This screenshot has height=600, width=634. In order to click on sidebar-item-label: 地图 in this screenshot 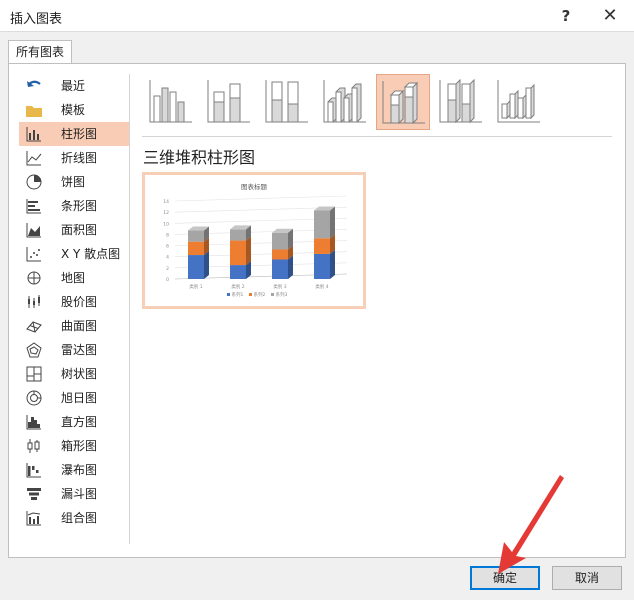, I will do `click(73, 278)`.